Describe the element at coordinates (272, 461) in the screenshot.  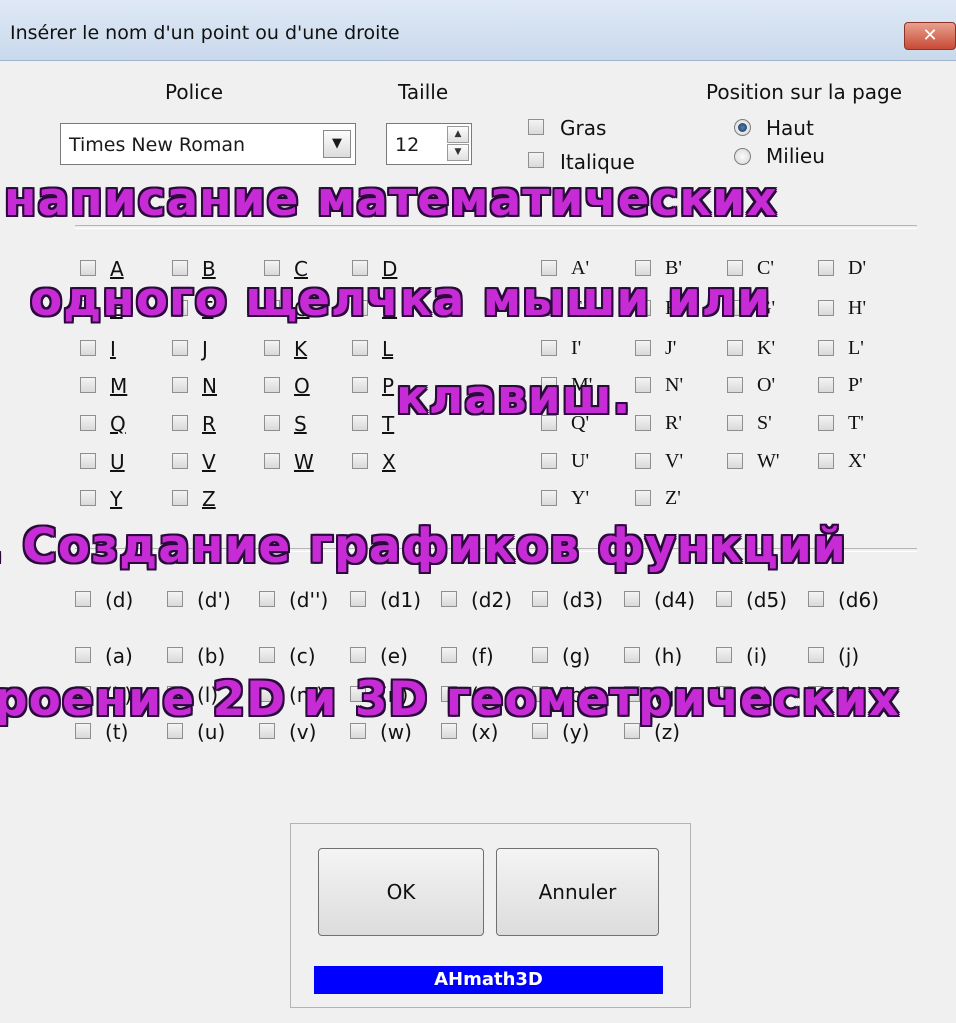
I see `point-w-checkbox` at that location.